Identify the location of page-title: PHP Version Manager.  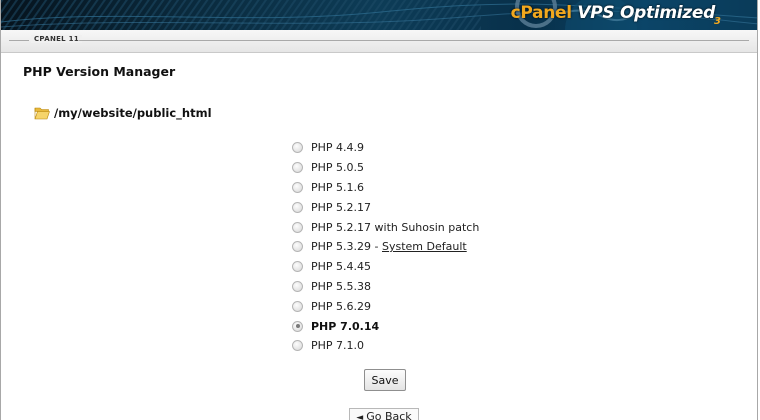
(99, 71).